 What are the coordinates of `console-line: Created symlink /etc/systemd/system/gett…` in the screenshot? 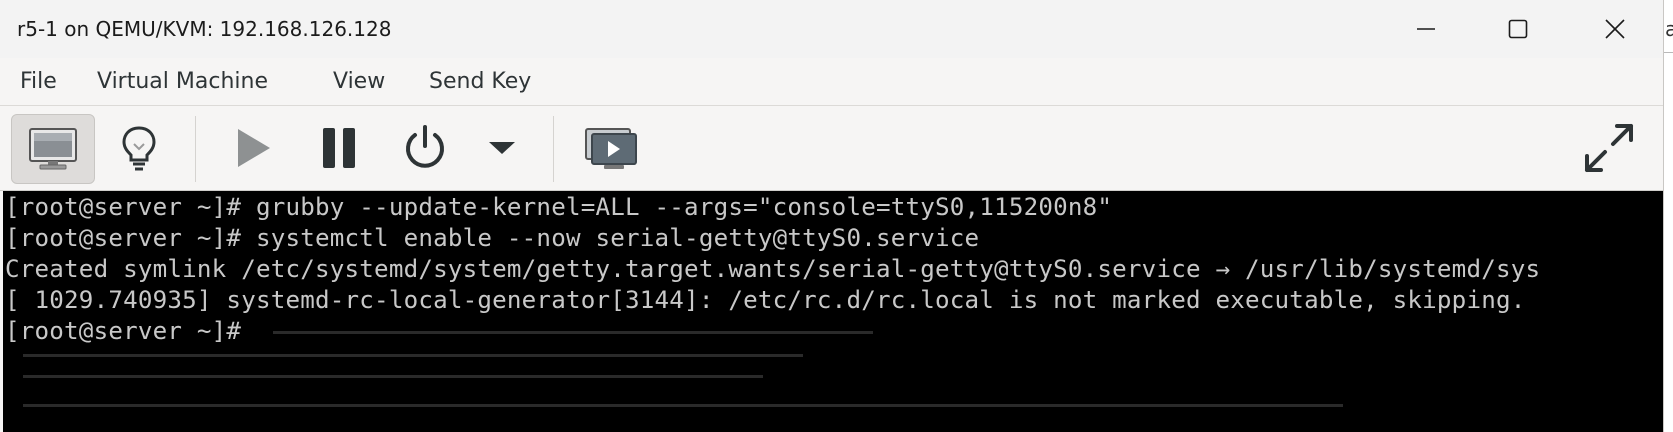 It's located at (773, 269).